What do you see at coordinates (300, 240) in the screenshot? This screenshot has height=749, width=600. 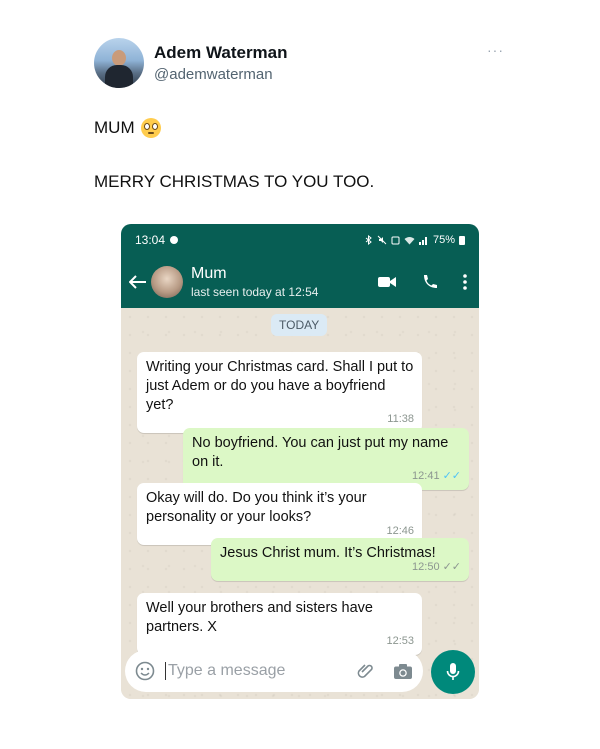 I see `status-bar: 13:04 75%` at bounding box center [300, 240].